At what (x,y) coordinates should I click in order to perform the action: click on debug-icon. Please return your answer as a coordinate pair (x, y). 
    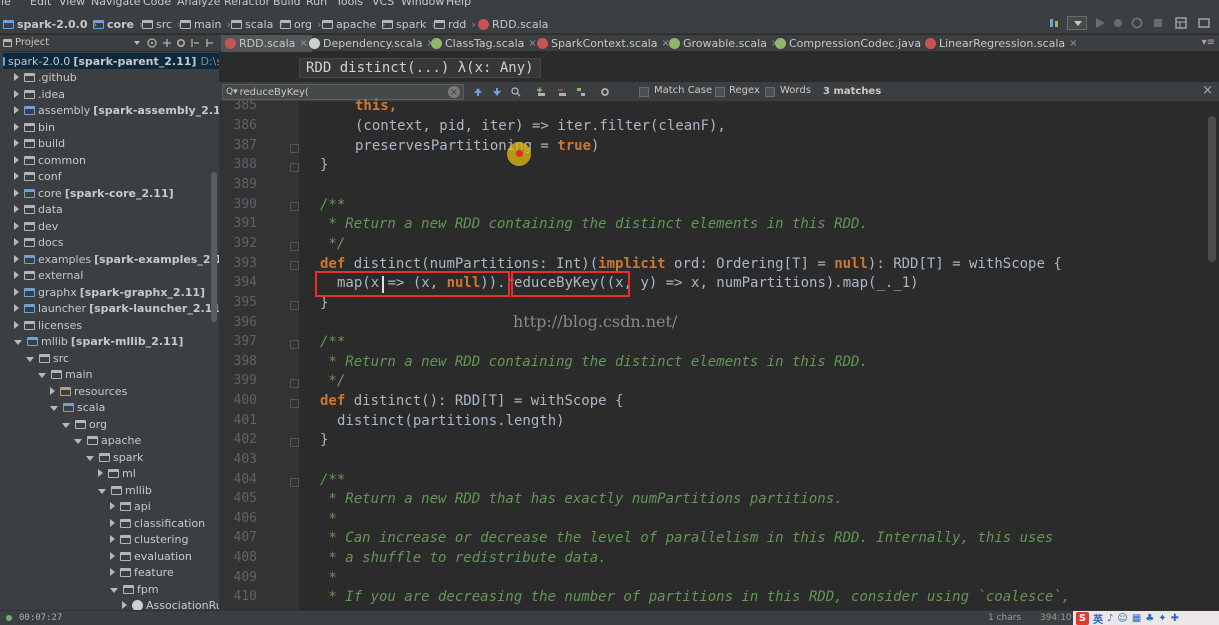
    Looking at the image, I should click on (1118, 23).